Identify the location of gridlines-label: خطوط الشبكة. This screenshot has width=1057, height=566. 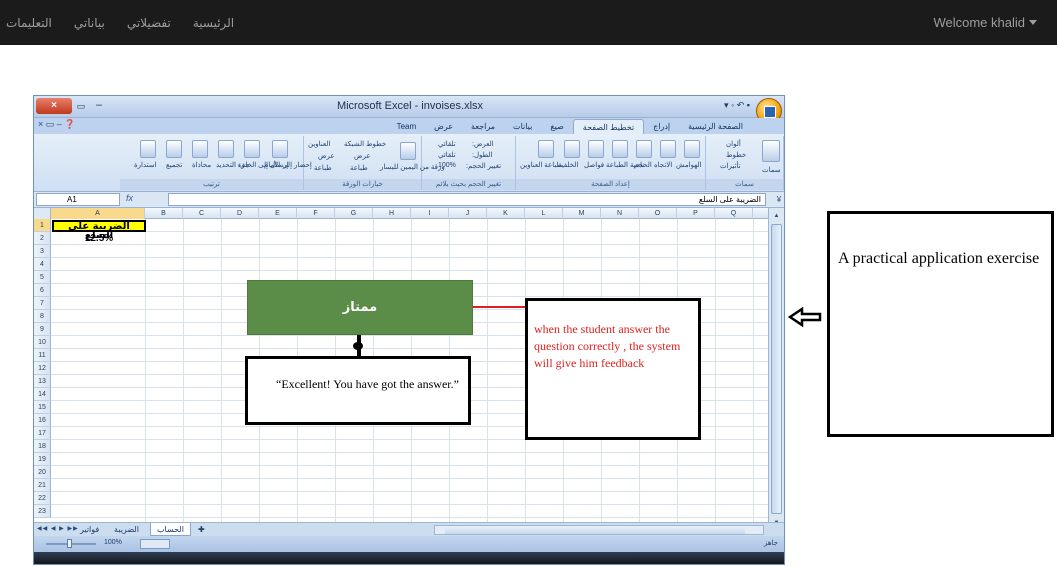
(365, 144).